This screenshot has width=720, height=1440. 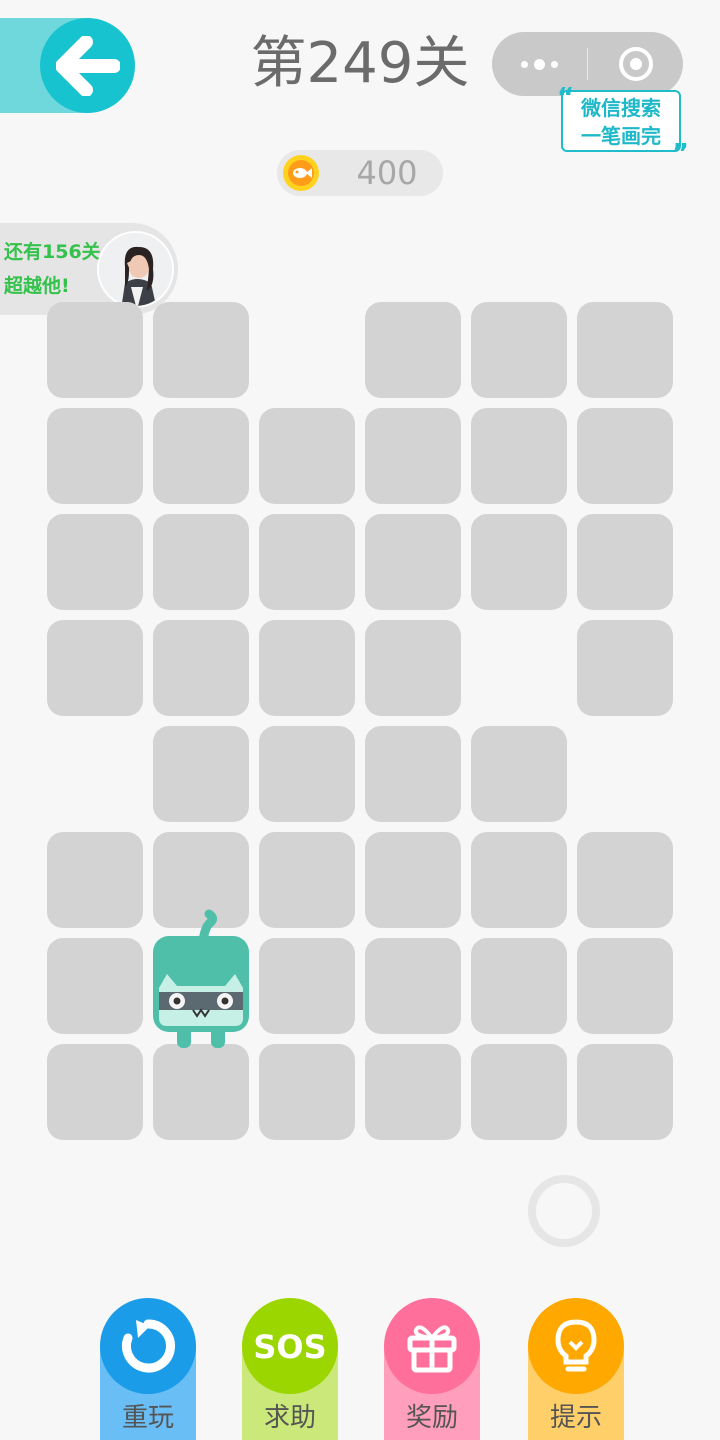 I want to click on sos-button: SOS 求助, so click(x=290, y=1369).